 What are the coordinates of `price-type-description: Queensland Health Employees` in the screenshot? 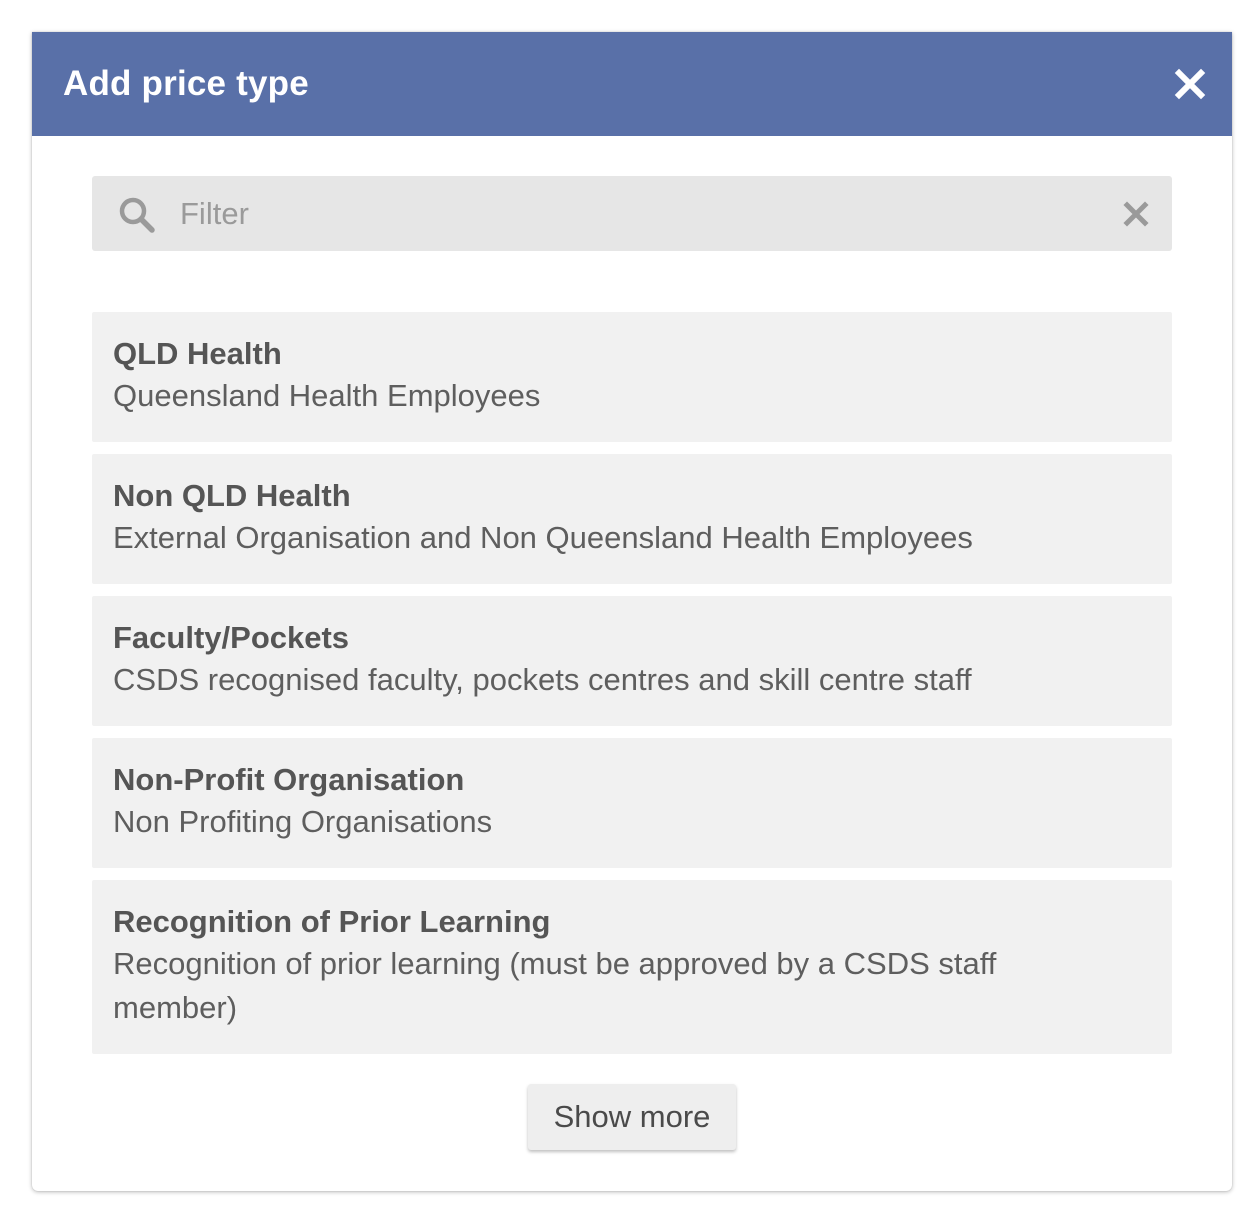 It's located at (327, 395).